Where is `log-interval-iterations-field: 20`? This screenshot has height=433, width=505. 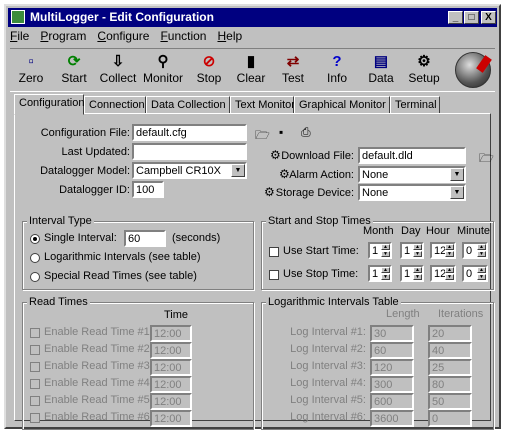 log-interval-iterations-field: 20 is located at coordinates (450, 333).